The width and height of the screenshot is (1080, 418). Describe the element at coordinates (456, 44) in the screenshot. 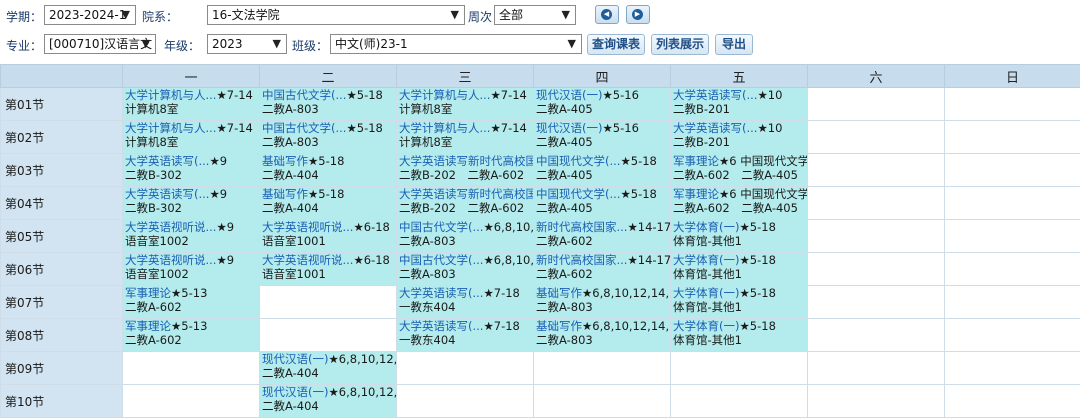

I see `class-select: 中文(师)23-1 ▼` at that location.